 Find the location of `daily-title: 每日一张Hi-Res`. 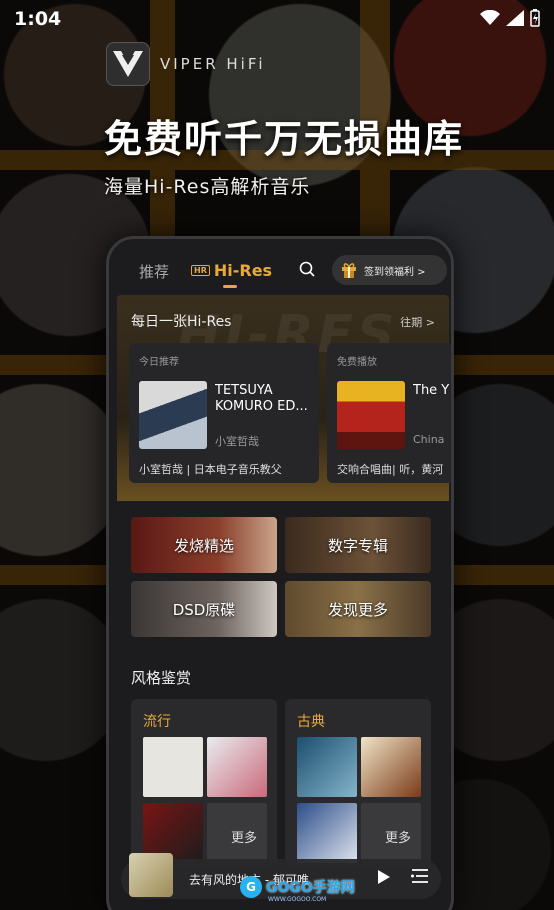

daily-title: 每日一张Hi-Res is located at coordinates (181, 322).